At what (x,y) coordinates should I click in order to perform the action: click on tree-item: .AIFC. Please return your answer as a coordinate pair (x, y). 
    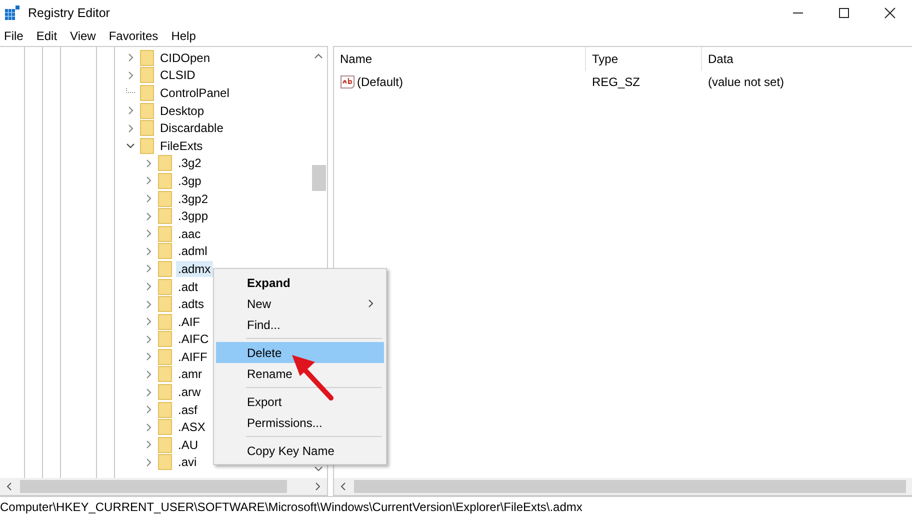
    Looking at the image, I should click on (193, 339).